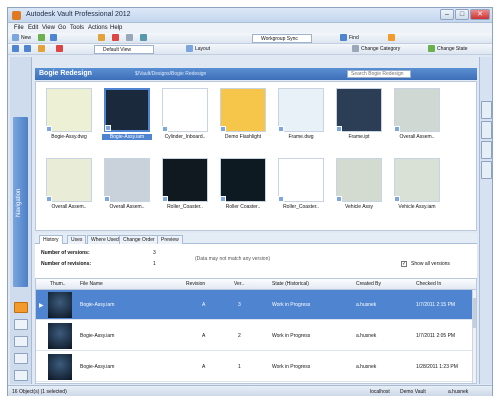 Image resolution: width=499 pixels, height=403 pixels. Describe the element at coordinates (239, 284) in the screenshot. I see `col-version: Ver..` at that location.